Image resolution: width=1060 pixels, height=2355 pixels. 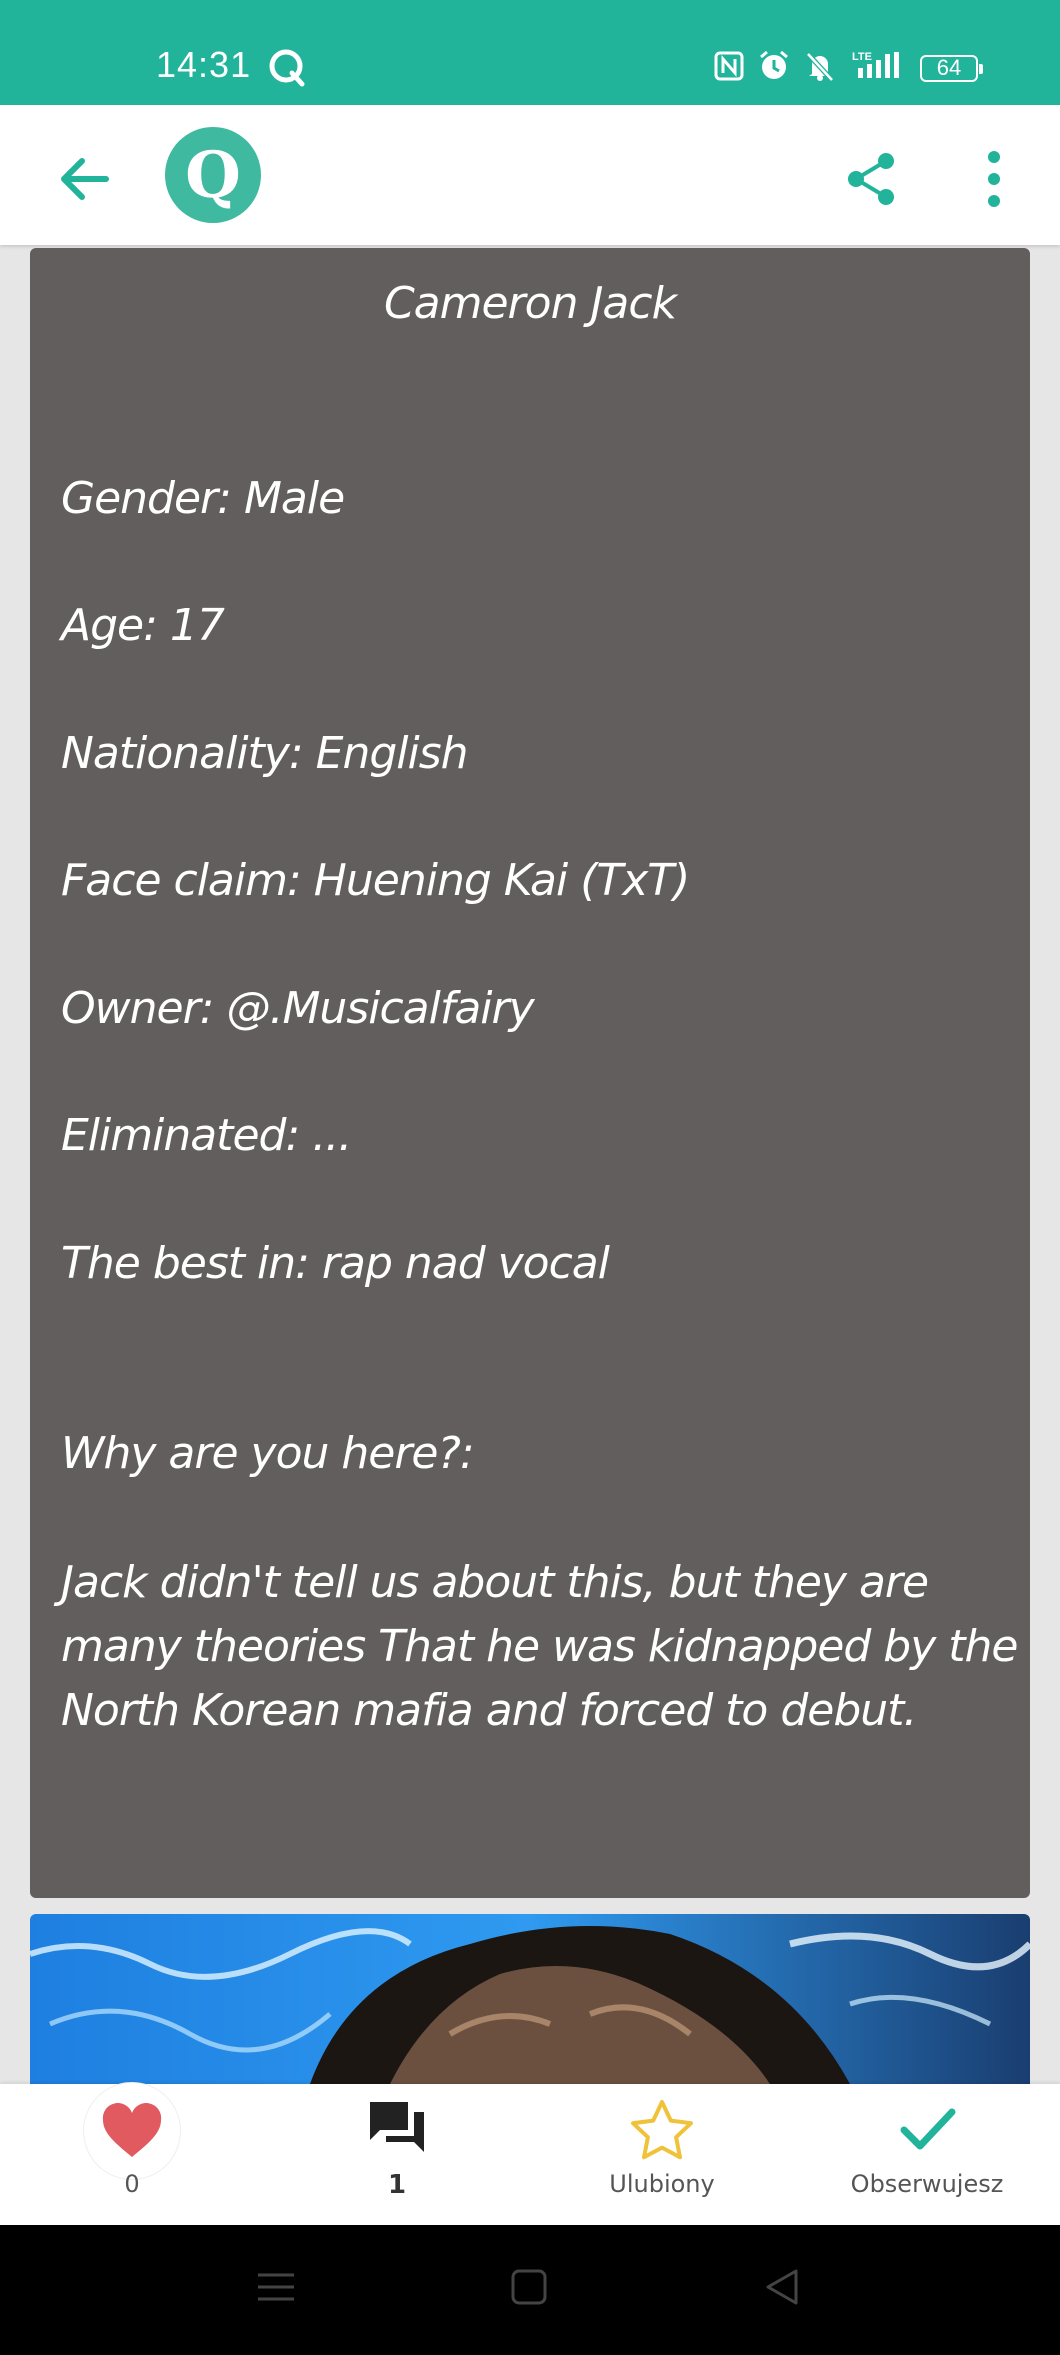 I want to click on comments-button: 1, so click(x=397, y=2154).